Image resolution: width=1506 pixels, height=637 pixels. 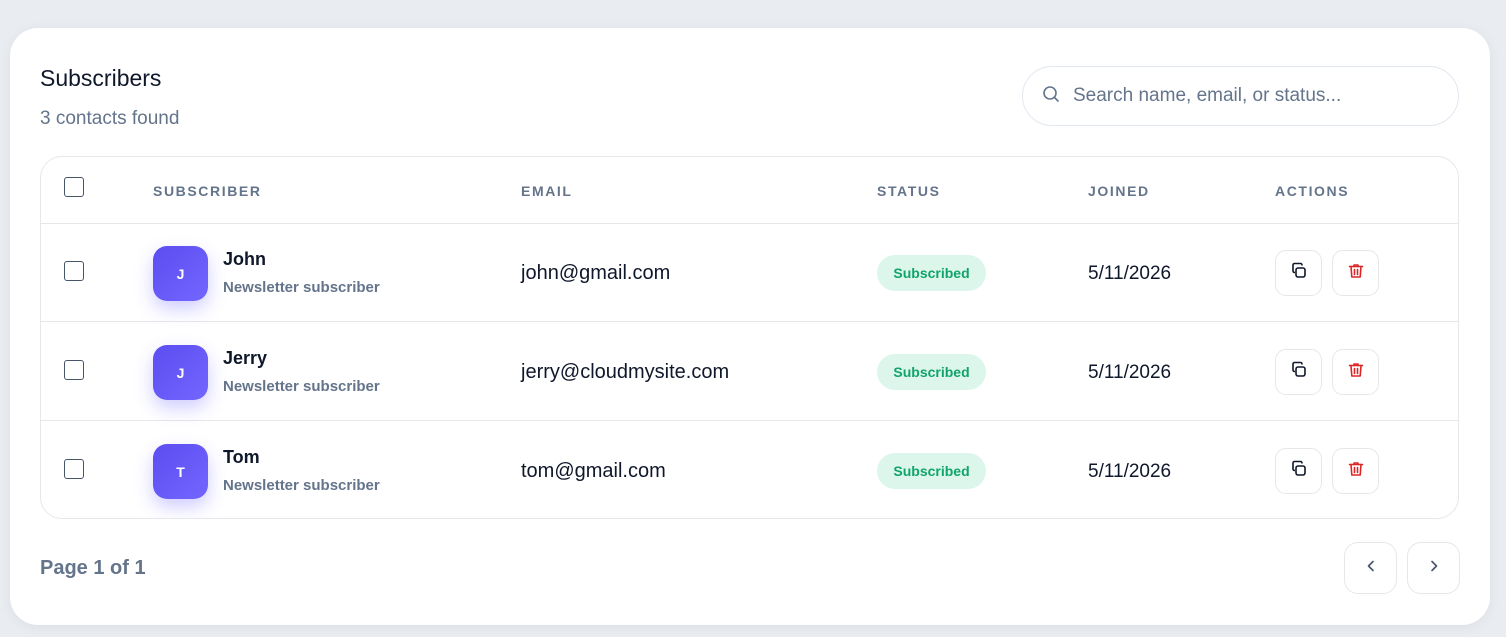 I want to click on table-header: SUBSCRIBER EMAIL STATUS JOINED ACTIONS, so click(x=749, y=190).